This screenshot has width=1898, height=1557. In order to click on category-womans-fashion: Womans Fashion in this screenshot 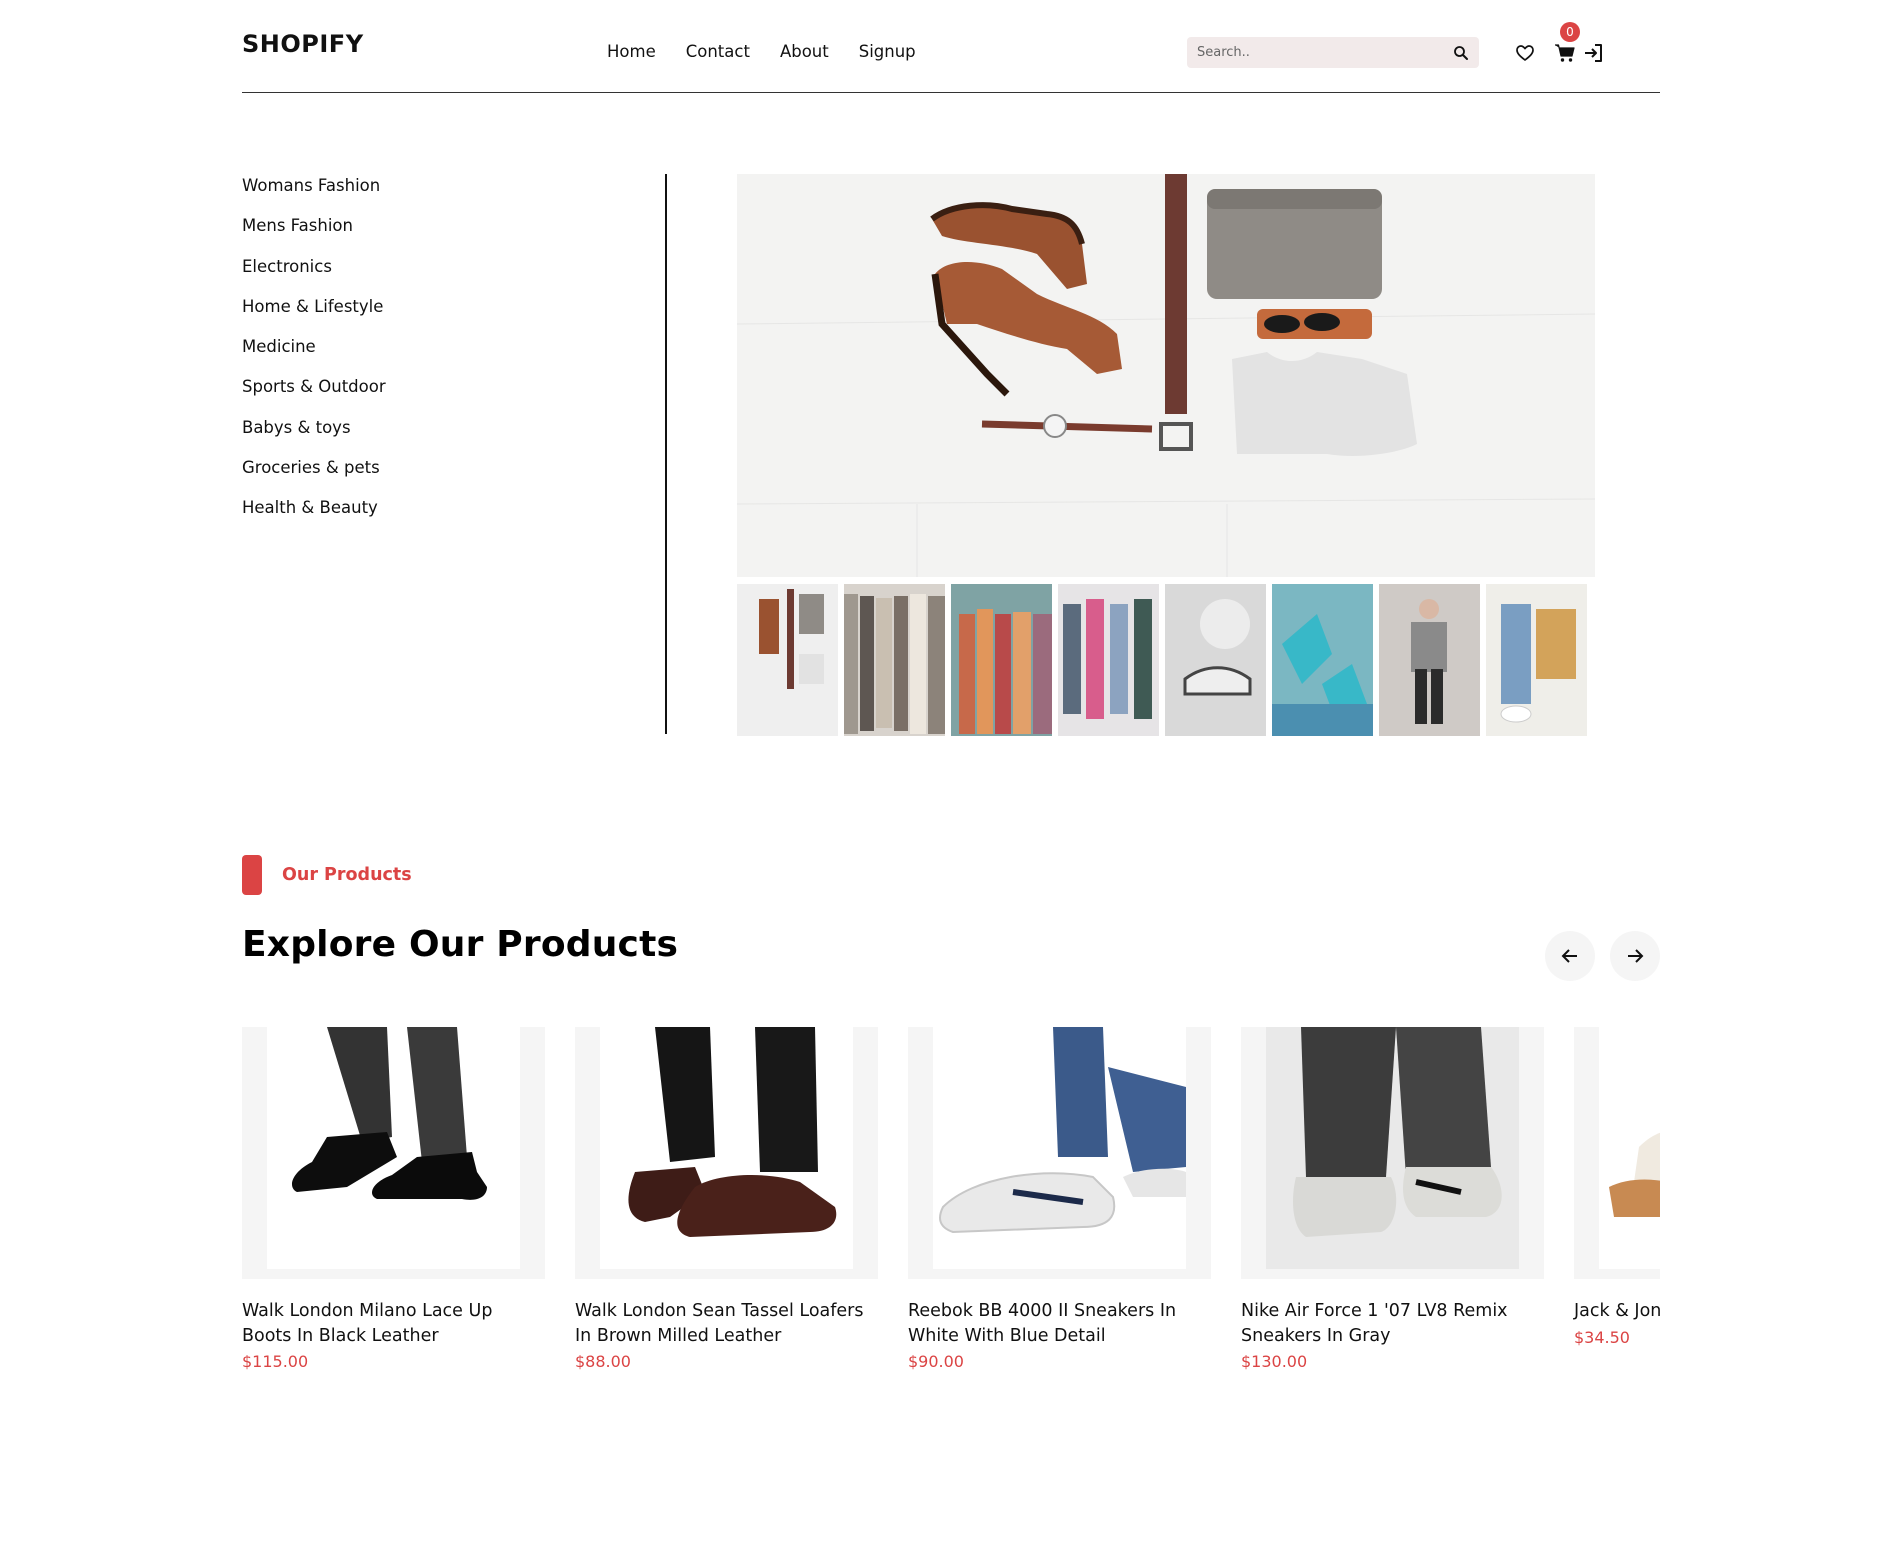, I will do `click(453, 194)`.